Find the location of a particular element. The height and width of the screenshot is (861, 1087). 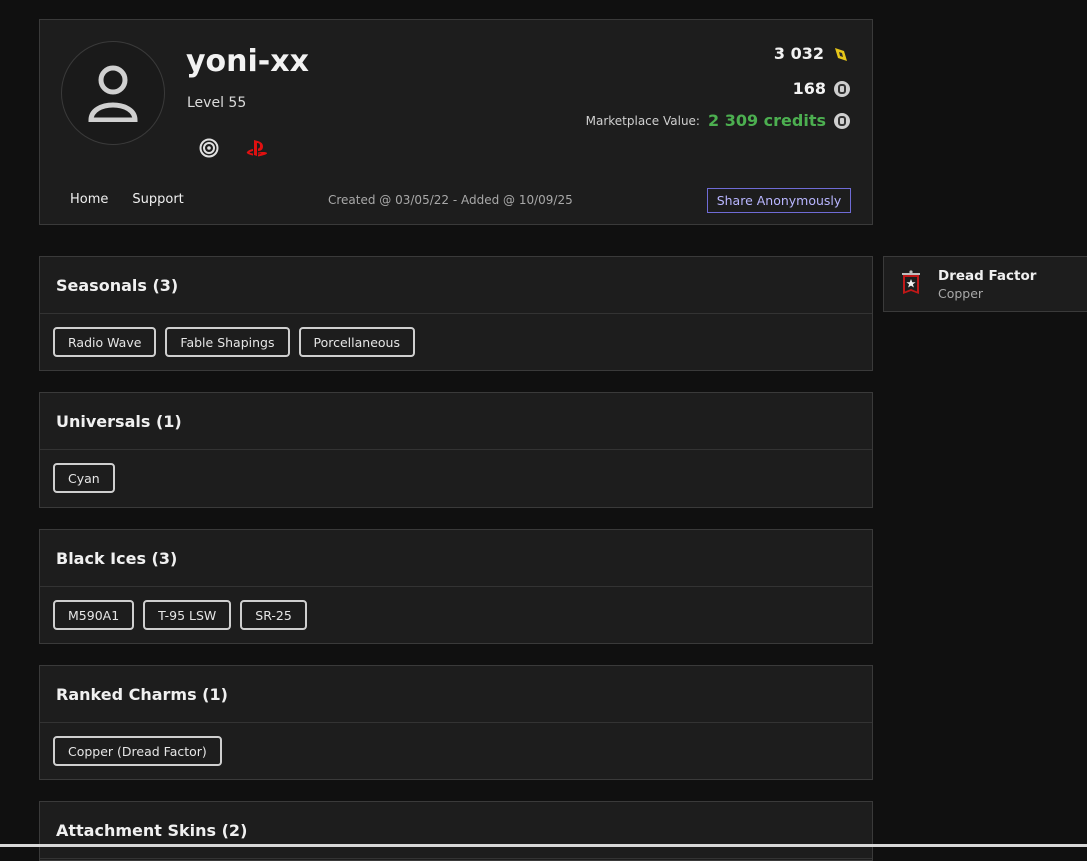

playstation-icon is located at coordinates (257, 148).